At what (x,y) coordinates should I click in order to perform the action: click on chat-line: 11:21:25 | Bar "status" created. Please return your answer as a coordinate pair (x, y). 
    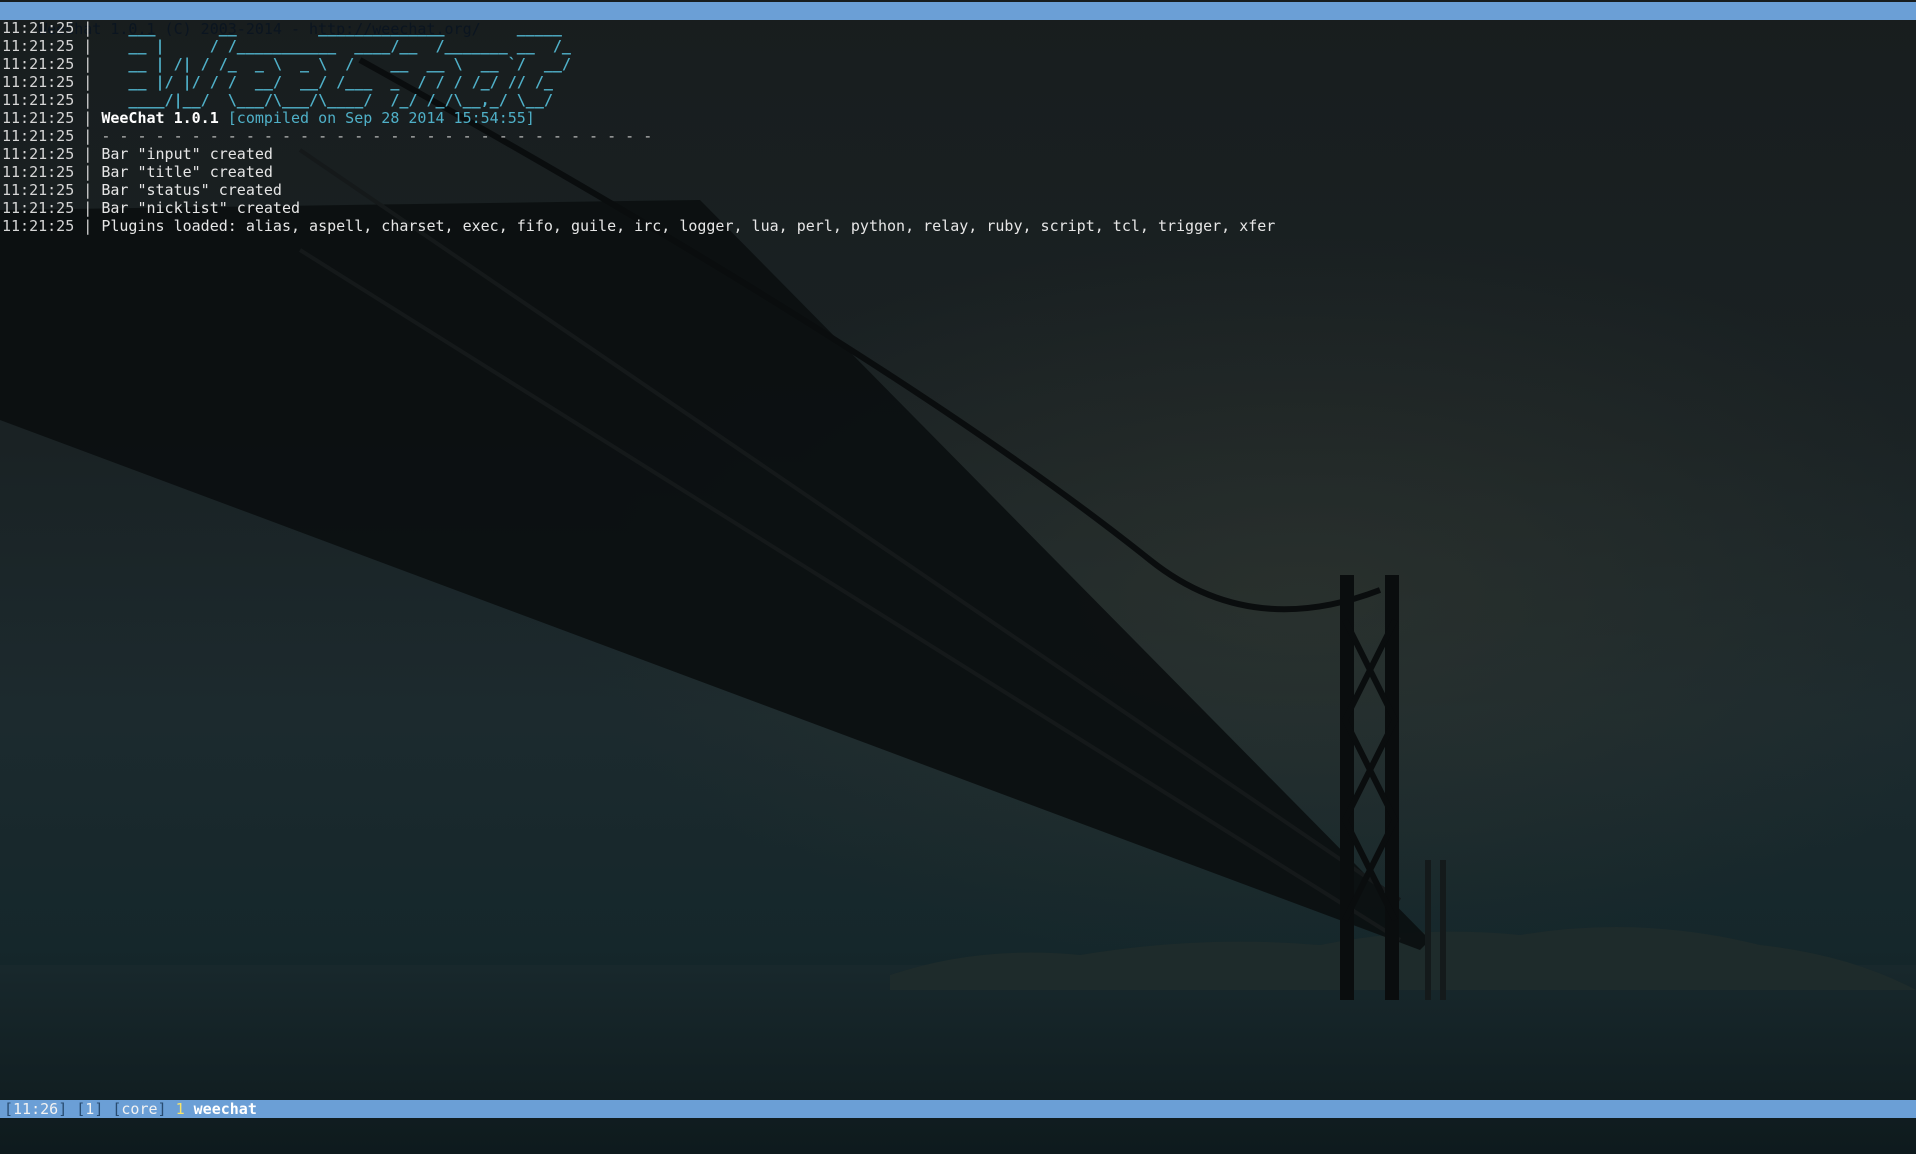
    Looking at the image, I should click on (952, 190).